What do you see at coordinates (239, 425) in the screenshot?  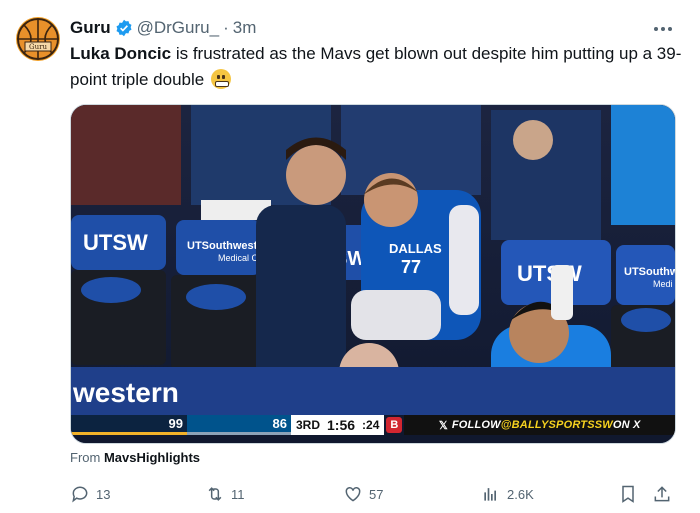 I see `away-team-score: 86` at bounding box center [239, 425].